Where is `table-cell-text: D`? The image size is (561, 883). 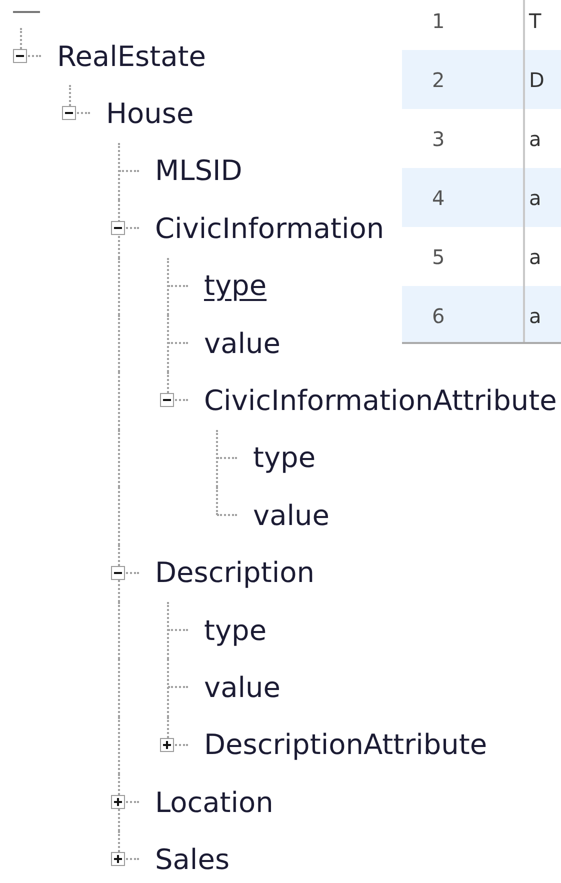 table-cell-text: D is located at coordinates (536, 80).